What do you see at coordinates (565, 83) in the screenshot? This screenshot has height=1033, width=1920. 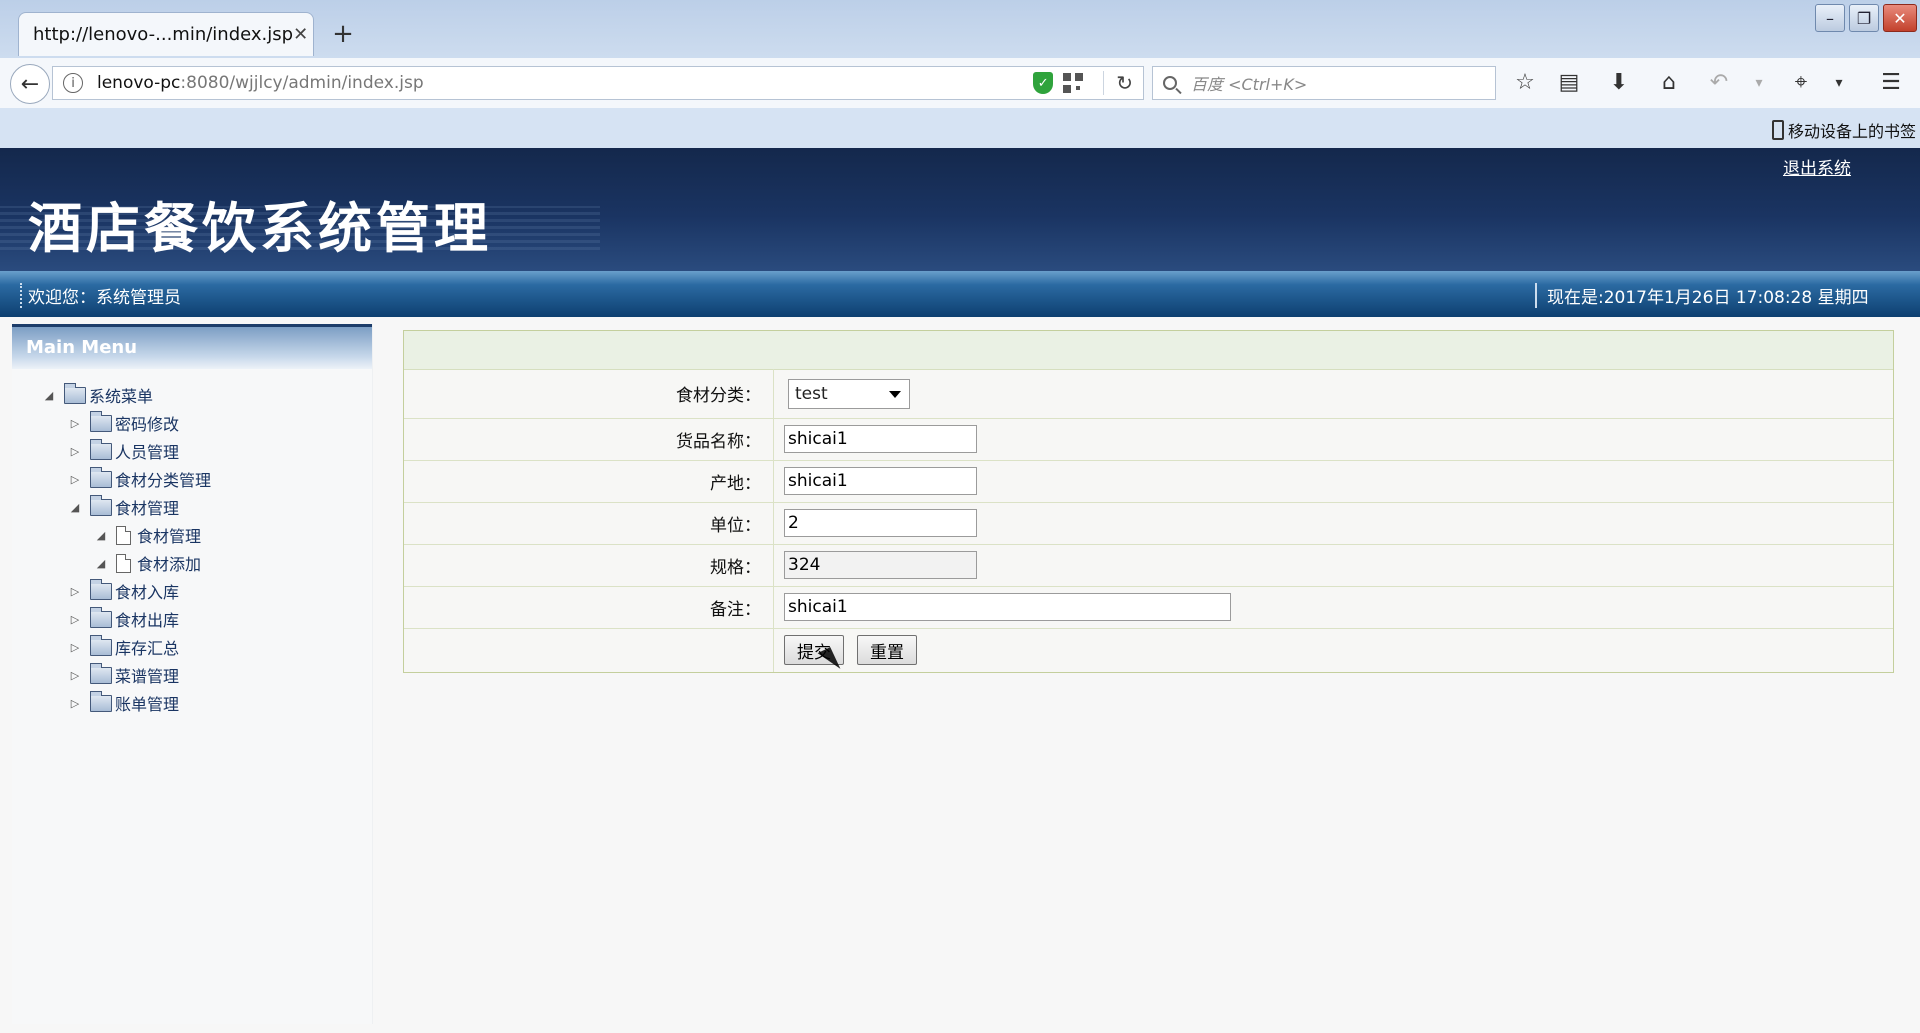 I see `url-text: lenovo-pc:8080/wjjlcy/admin/index.jsp` at bounding box center [565, 83].